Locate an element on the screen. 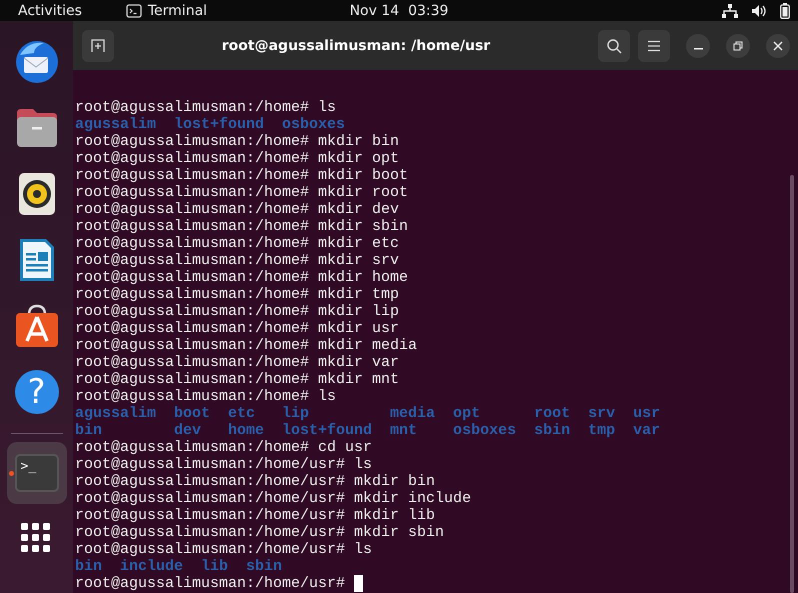 The width and height of the screenshot is (798, 593). command-line: root@agussalimusman:/home/usr# mkdir lib is located at coordinates (255, 515).